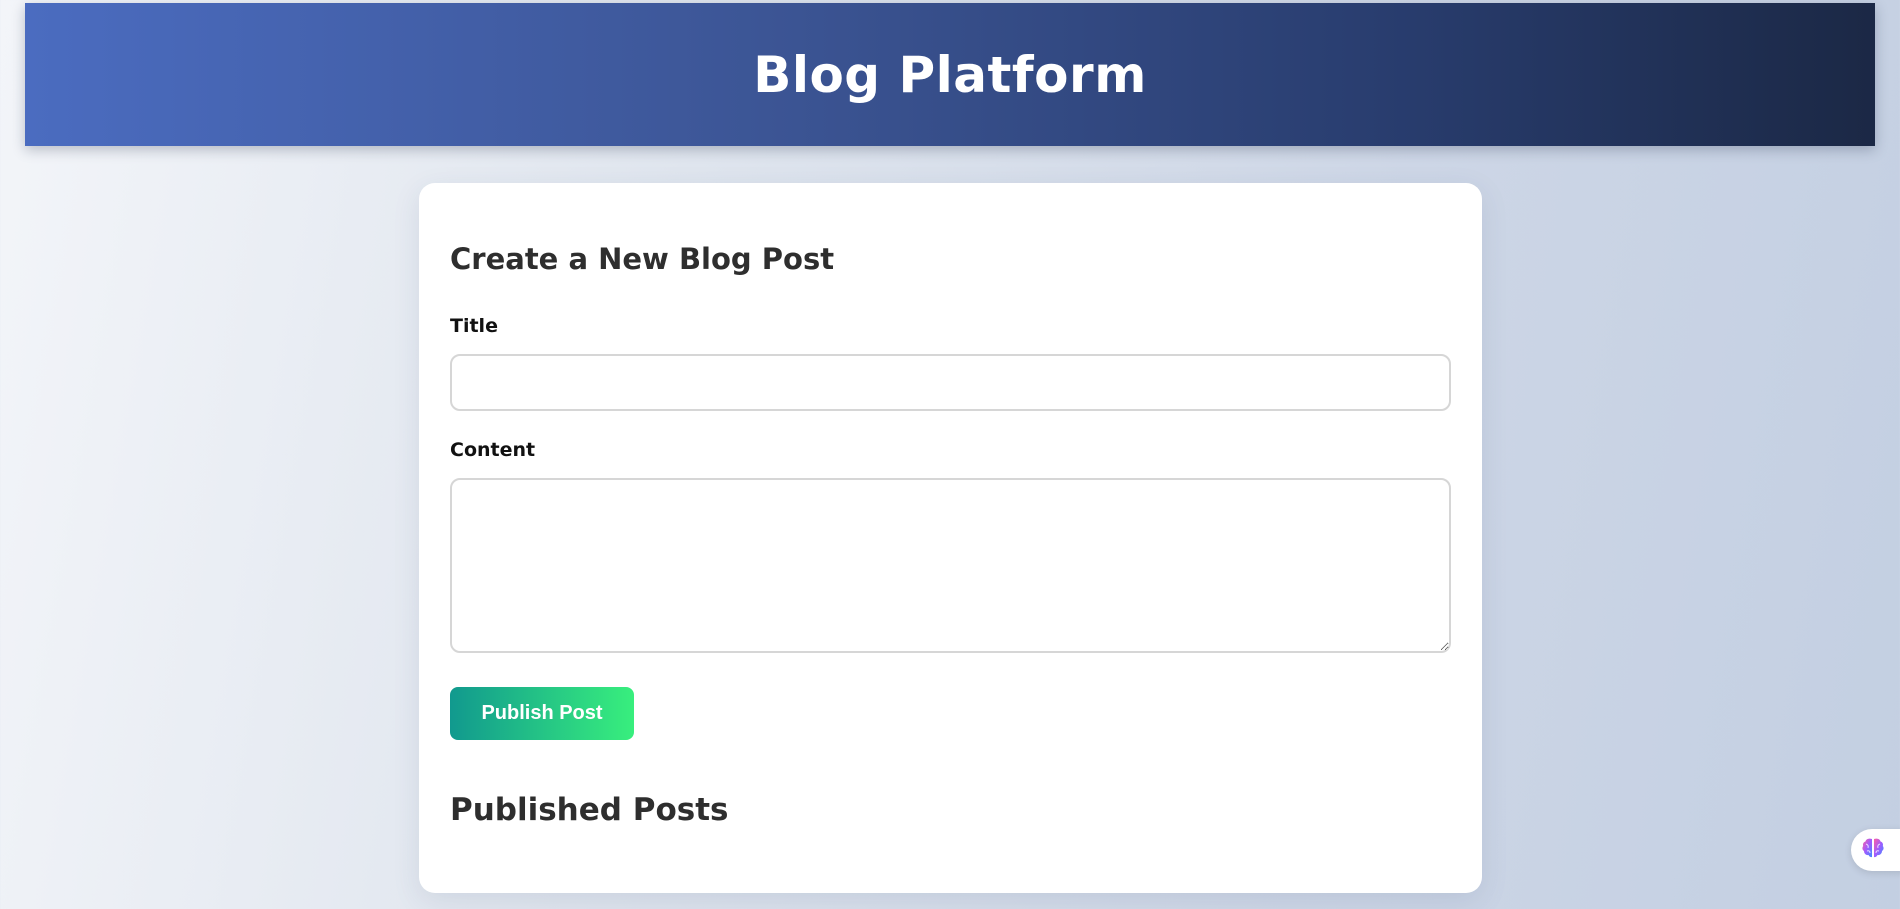  What do you see at coordinates (950, 853) in the screenshot?
I see `published-posts-list` at bounding box center [950, 853].